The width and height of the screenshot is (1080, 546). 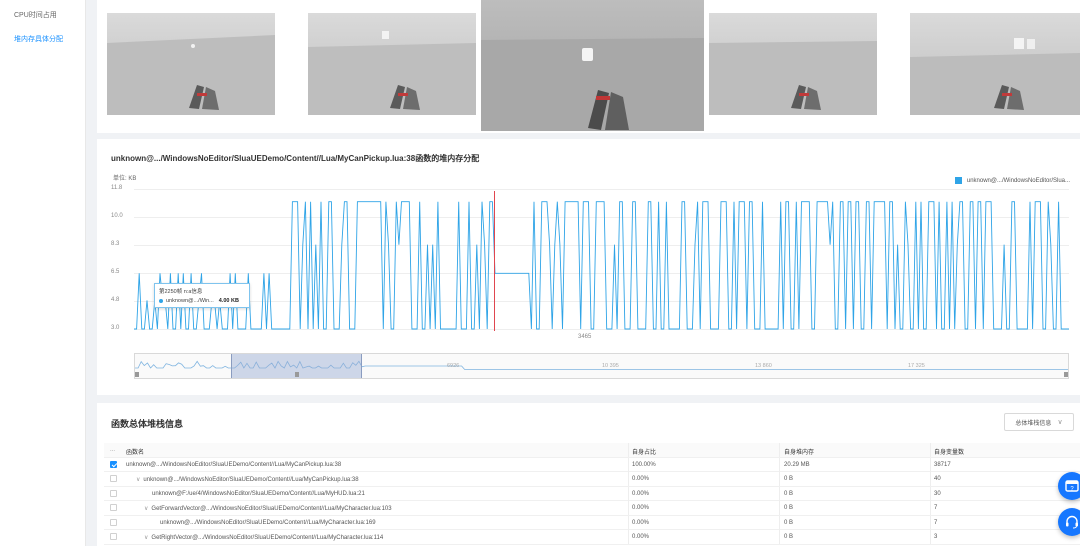 What do you see at coordinates (610, 366) in the screenshot?
I see `zoom-tick-label: 10 395` at bounding box center [610, 366].